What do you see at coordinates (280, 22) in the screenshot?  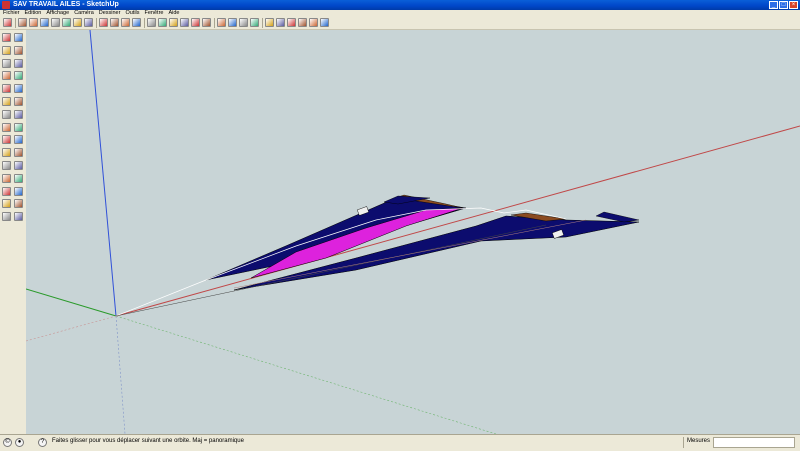 I see `top-view-icon` at bounding box center [280, 22].